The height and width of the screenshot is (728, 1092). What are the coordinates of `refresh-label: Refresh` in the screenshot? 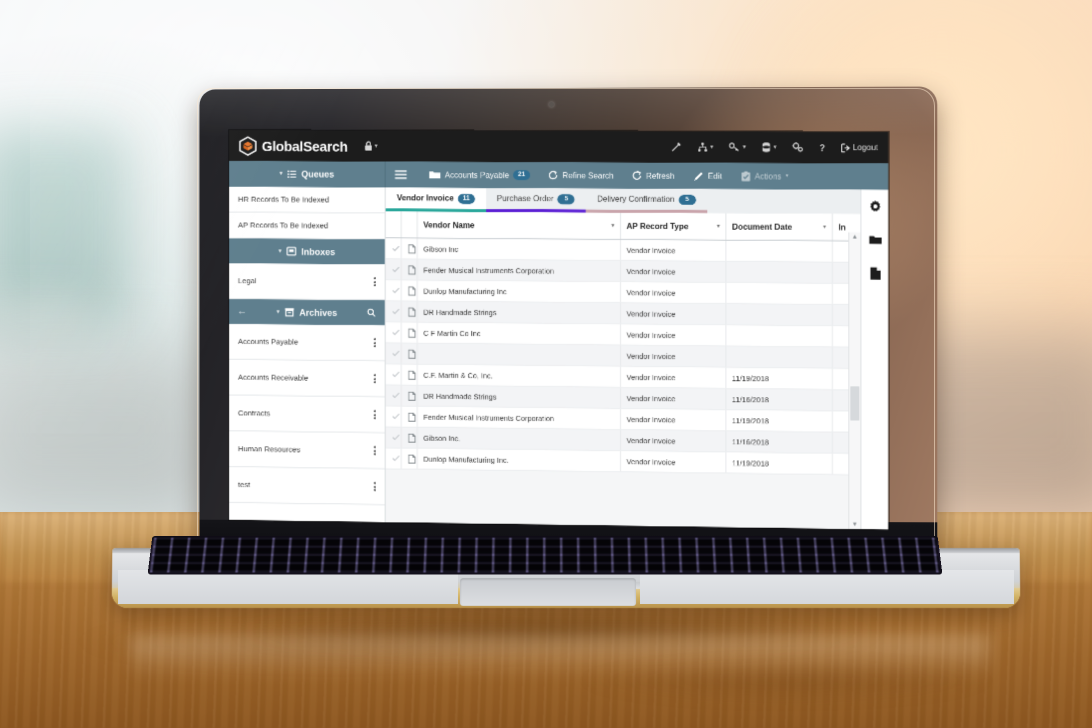 It's located at (660, 176).